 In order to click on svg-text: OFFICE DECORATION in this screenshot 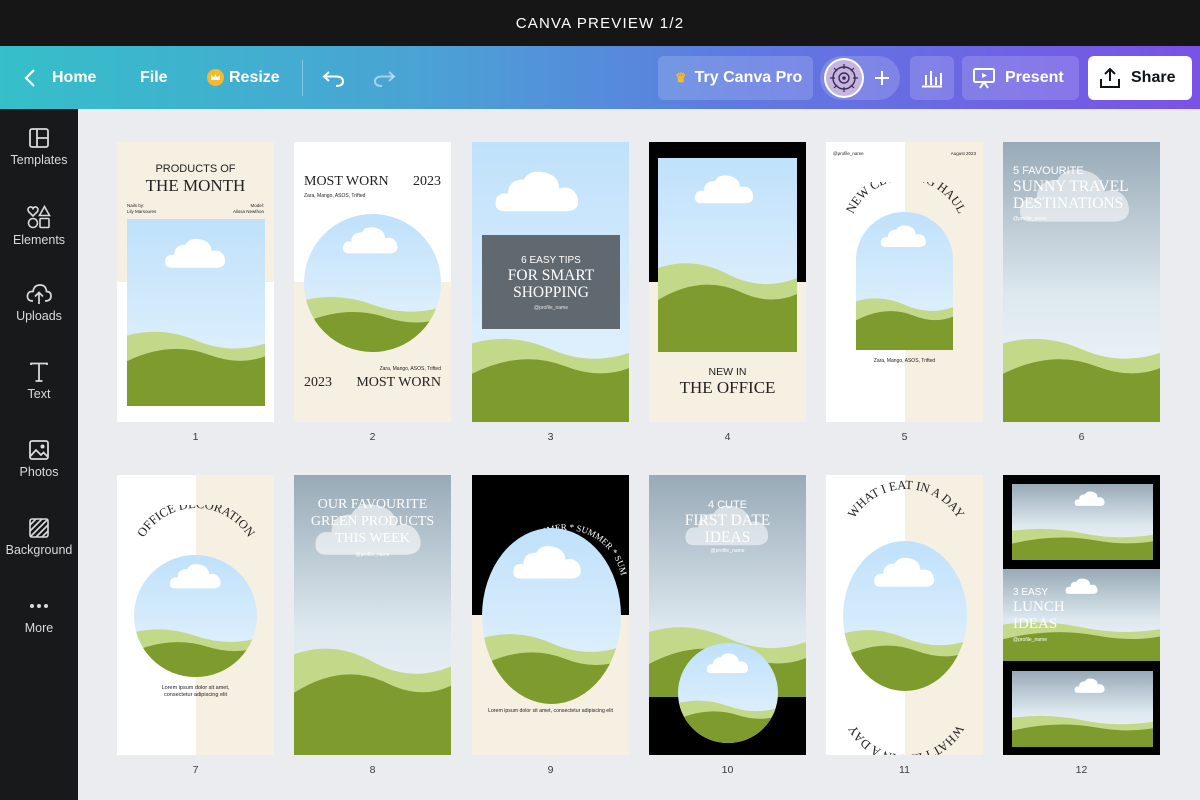, I will do `click(195, 522)`.